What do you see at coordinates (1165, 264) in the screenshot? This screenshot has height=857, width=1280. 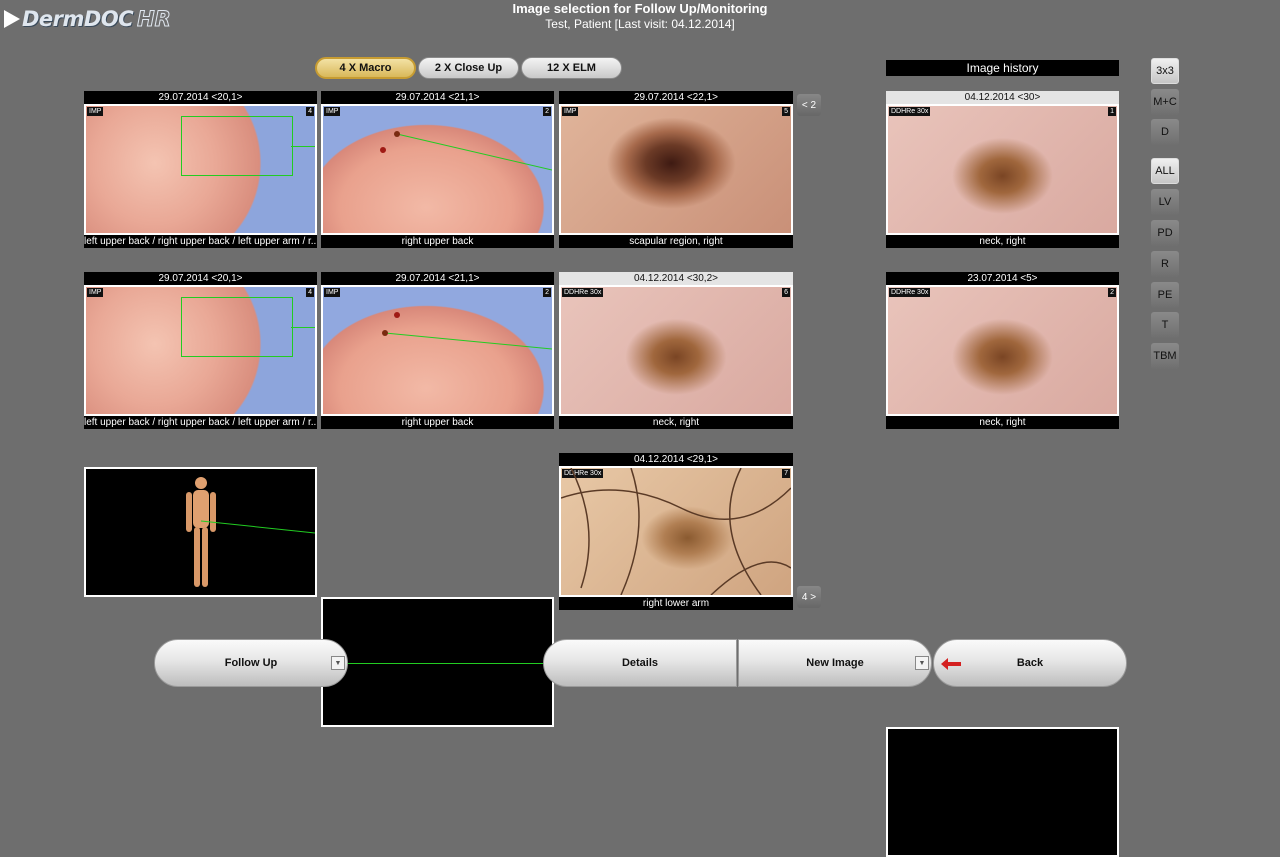 I see `filter-r-button: R` at bounding box center [1165, 264].